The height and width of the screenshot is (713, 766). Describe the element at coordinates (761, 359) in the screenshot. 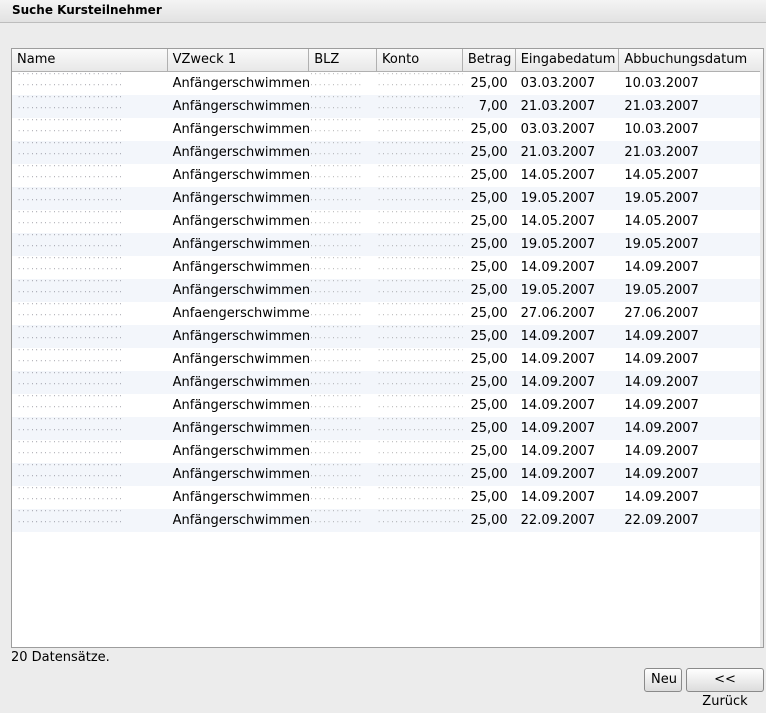

I see `vertical-scrollbar` at that location.